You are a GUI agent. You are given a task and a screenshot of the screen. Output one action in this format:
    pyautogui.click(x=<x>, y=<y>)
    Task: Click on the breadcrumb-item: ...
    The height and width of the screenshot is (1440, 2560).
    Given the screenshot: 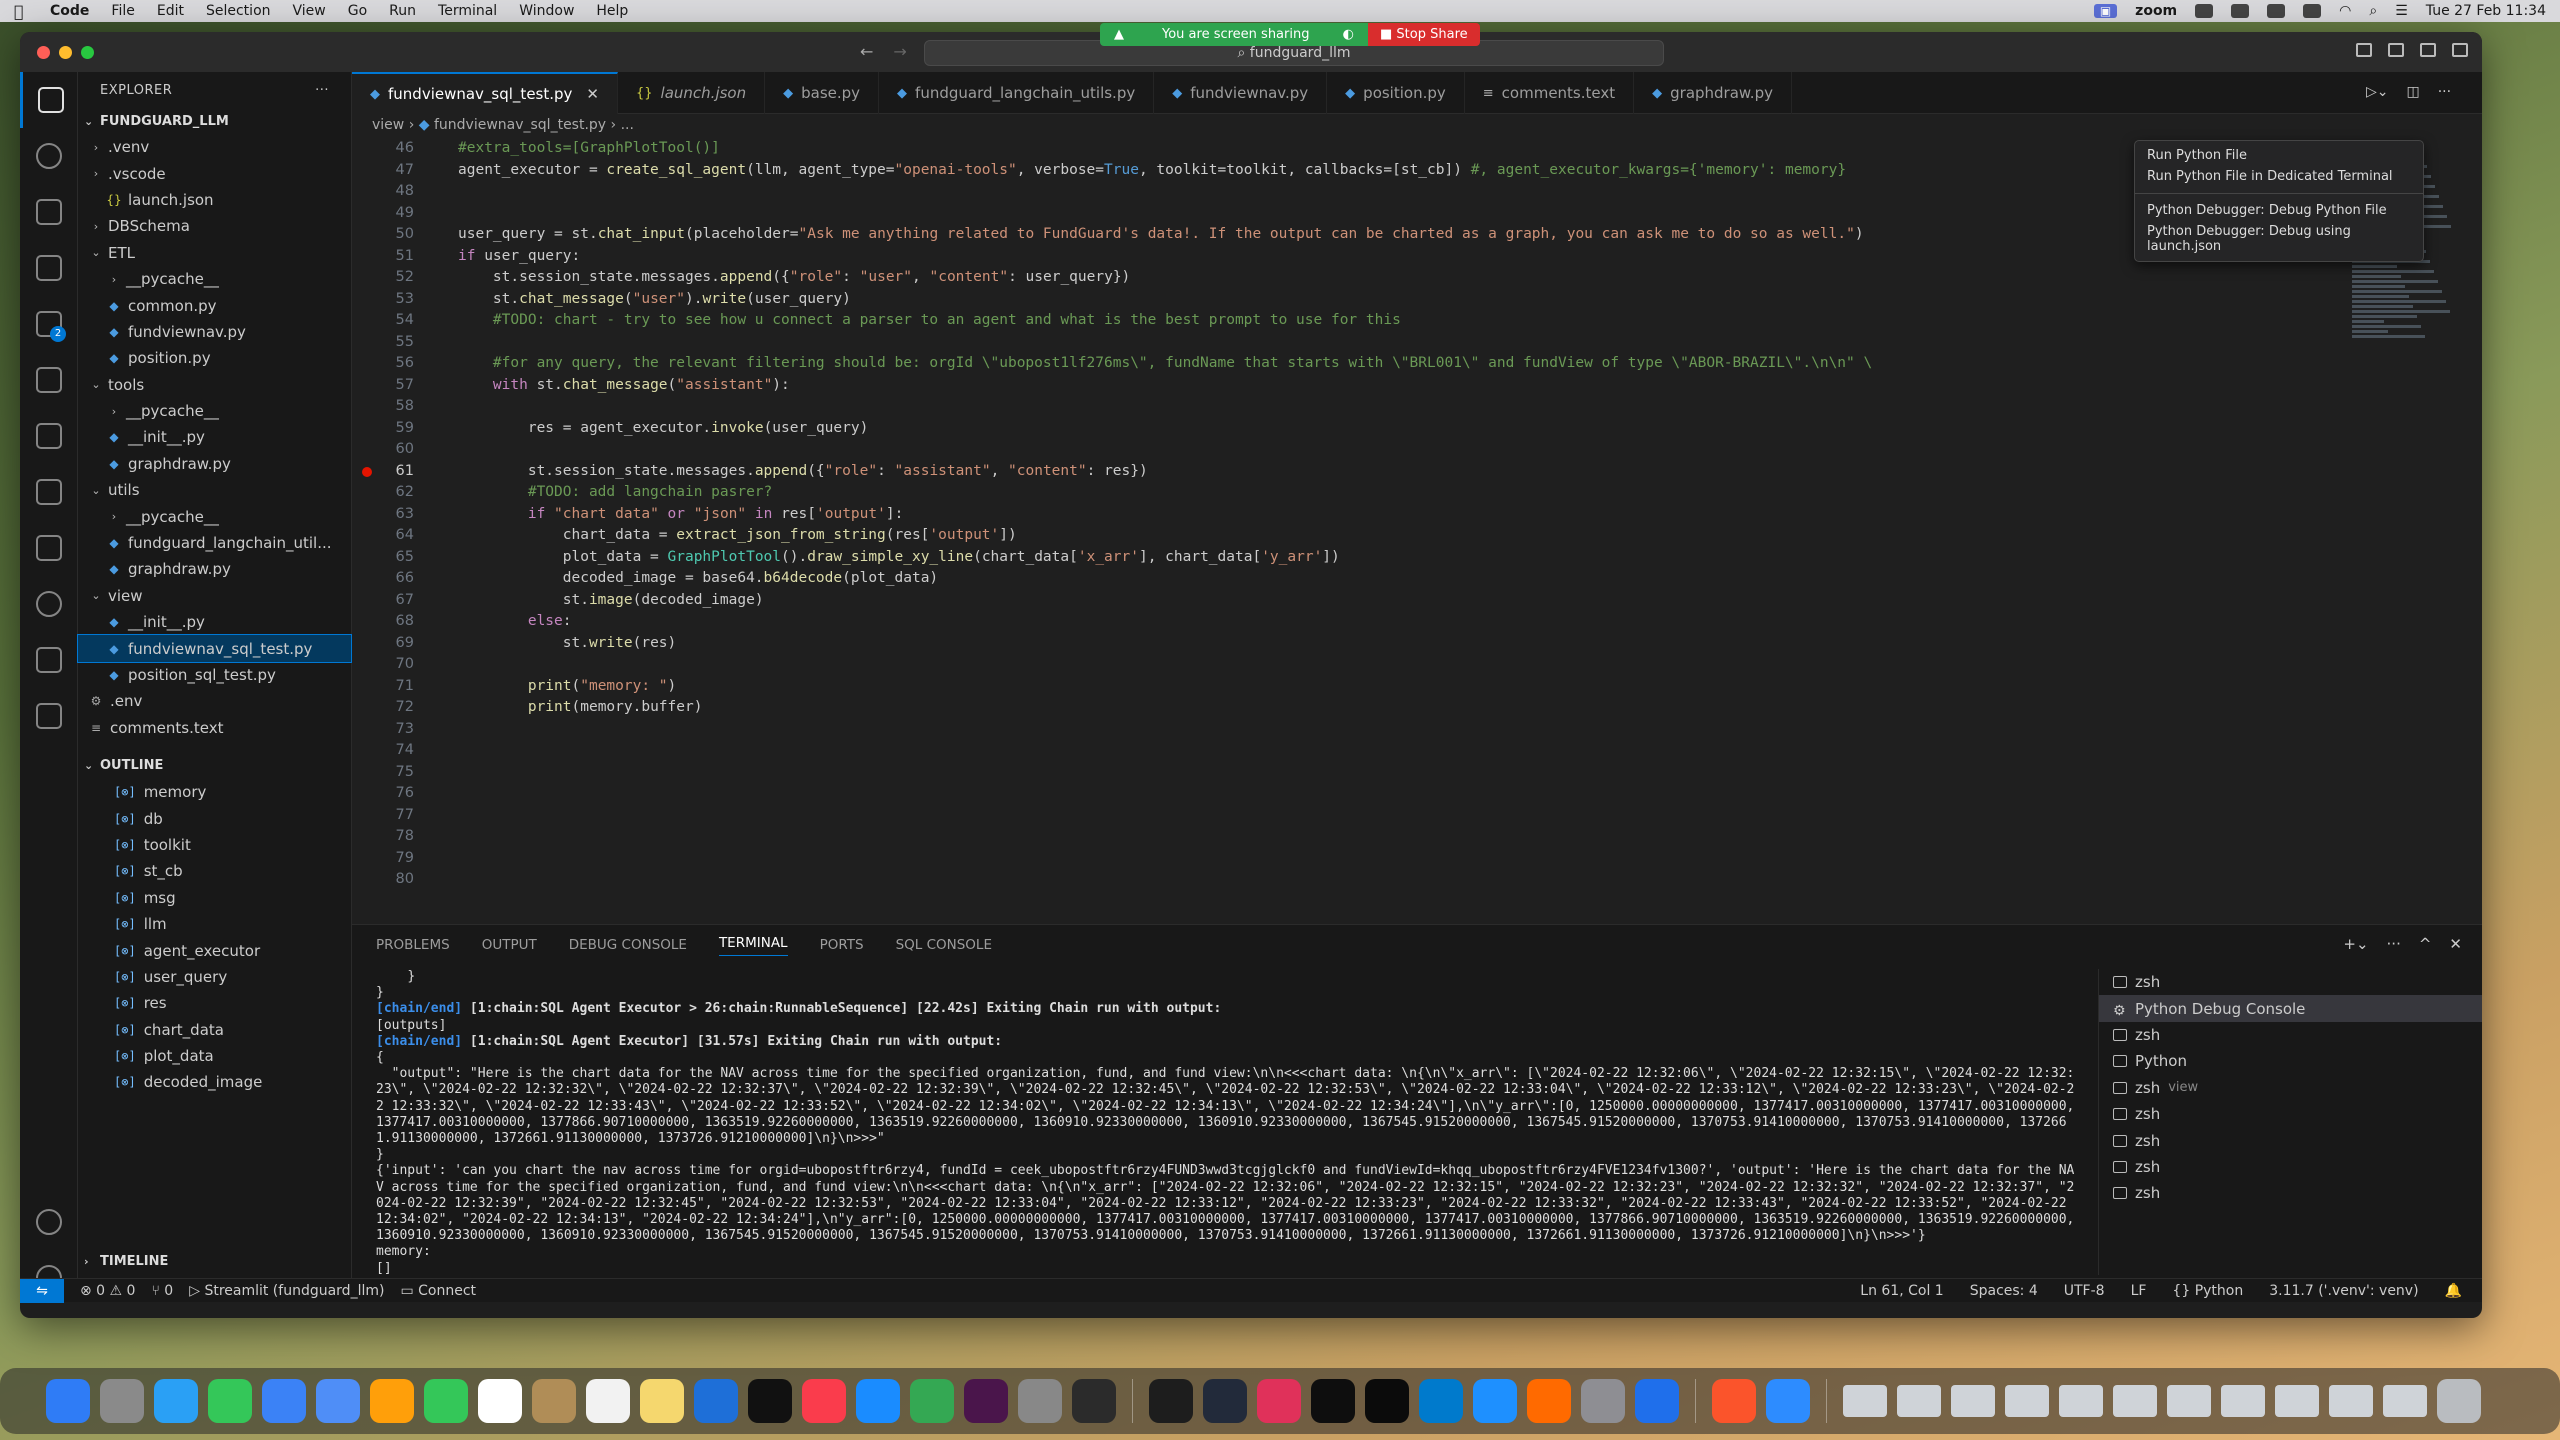 What is the action you would take?
    pyautogui.click(x=627, y=125)
    